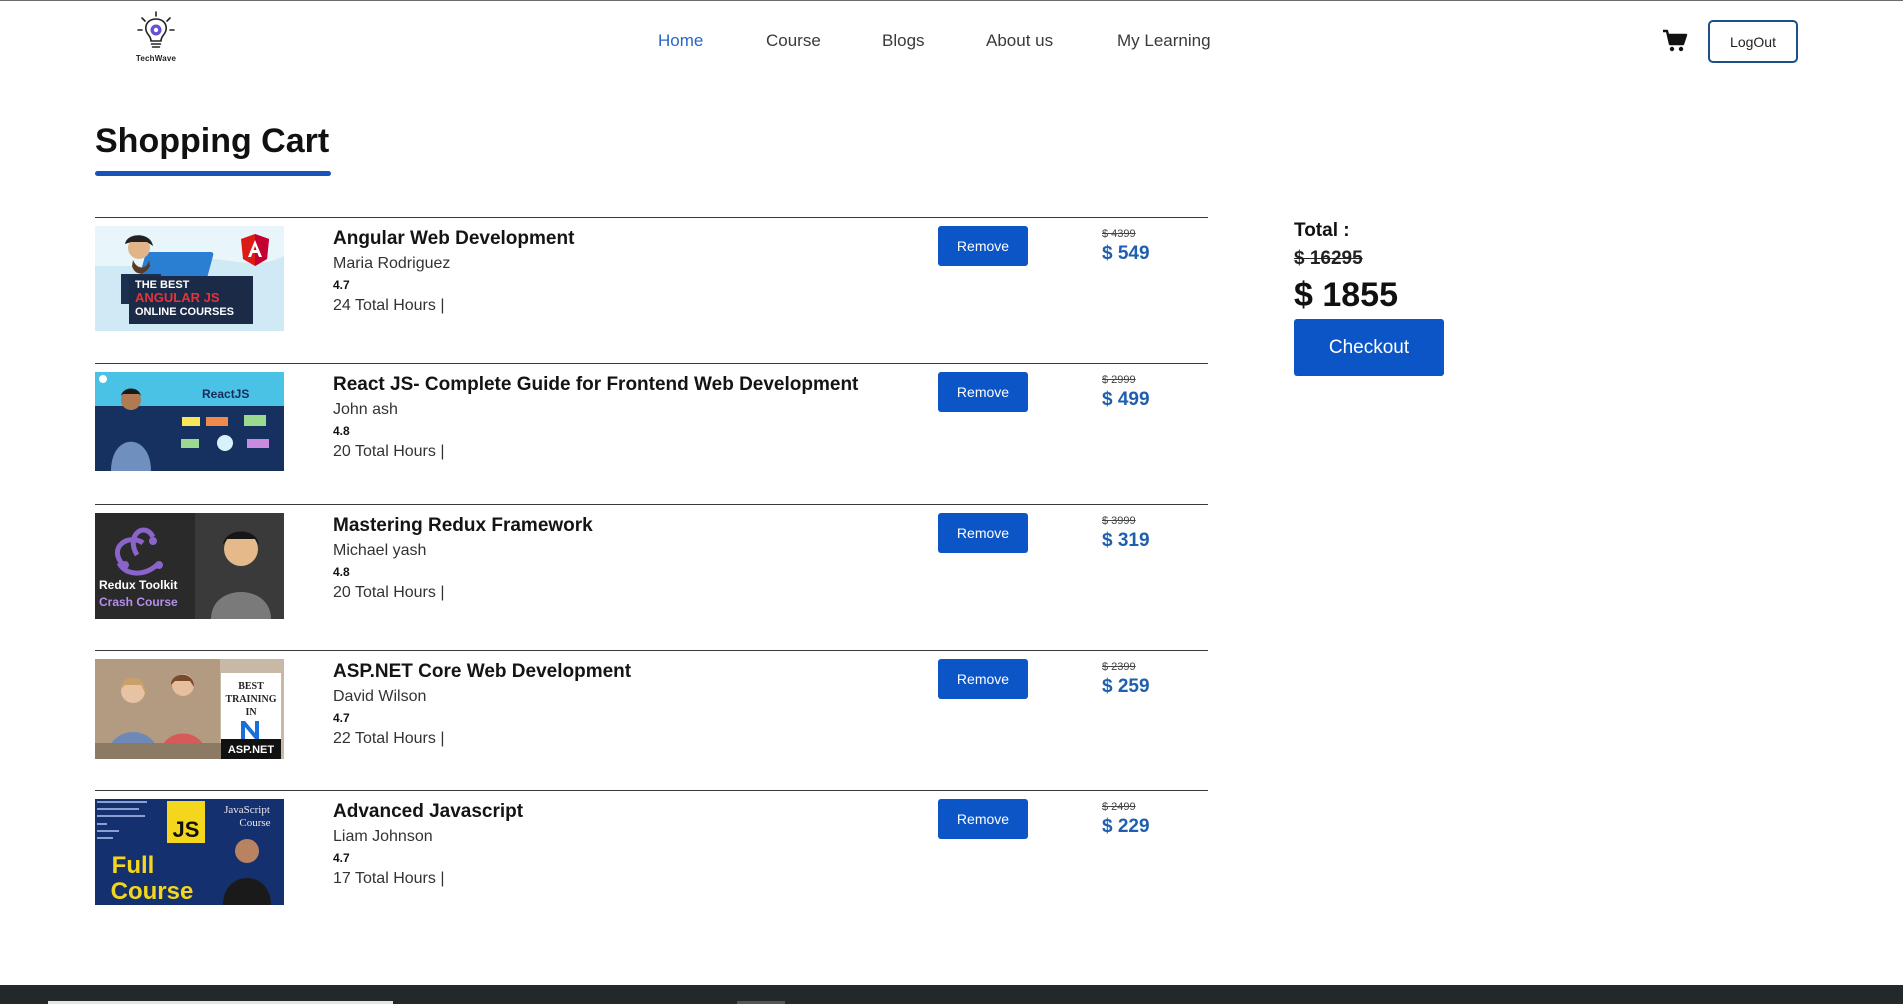 The height and width of the screenshot is (1004, 1903). I want to click on course-title: ASP.NET Core Web Development, so click(482, 672).